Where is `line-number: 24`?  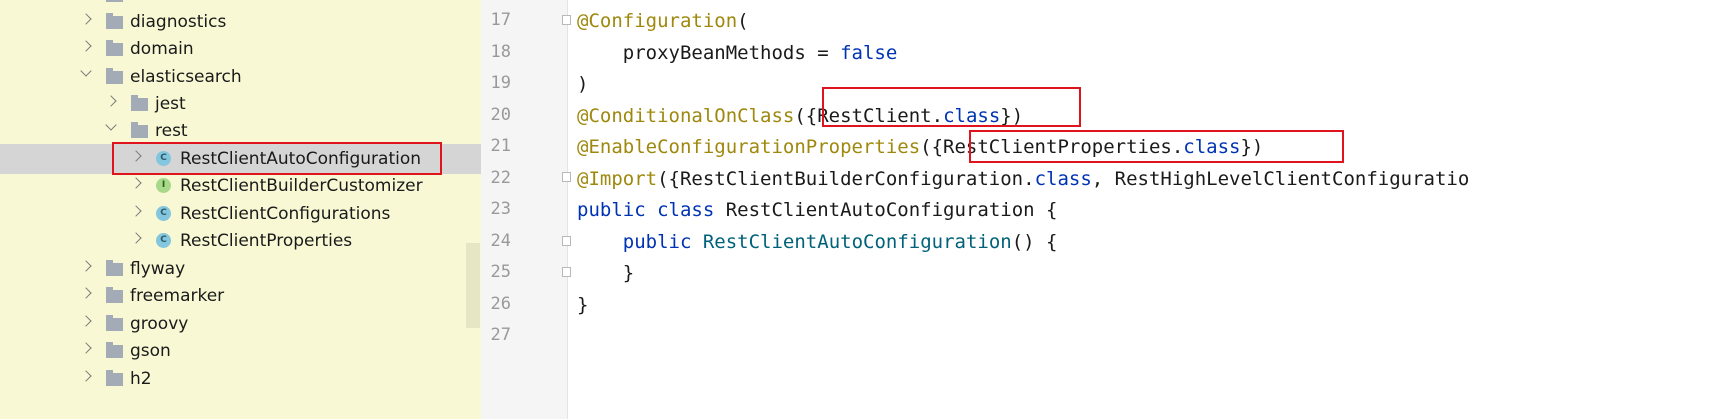
line-number: 24 is located at coordinates (500, 241).